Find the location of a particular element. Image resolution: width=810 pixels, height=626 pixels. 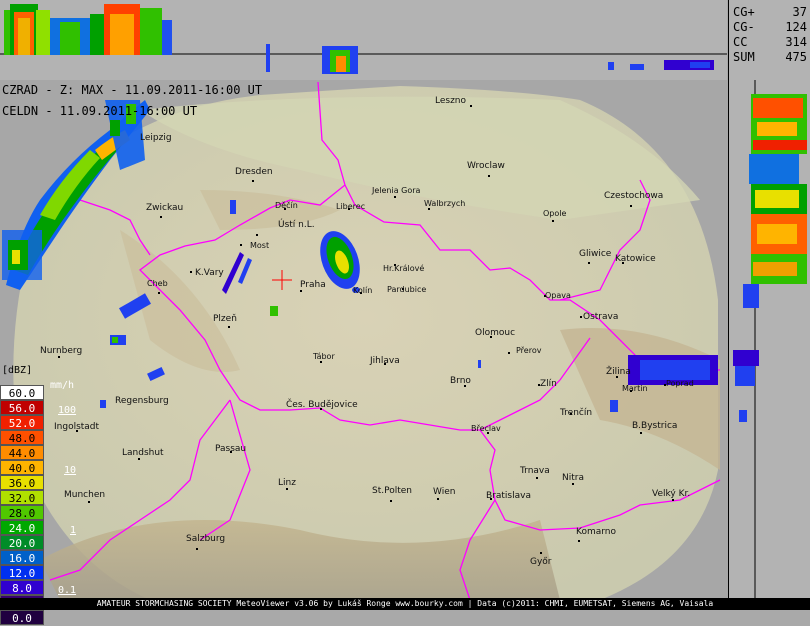

top-projection-panel is located at coordinates (363, 40).